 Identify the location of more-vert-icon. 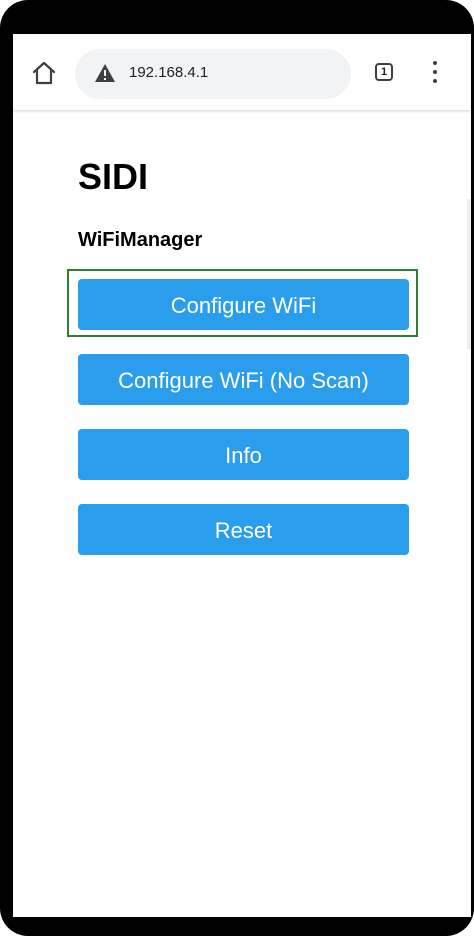
(435, 73).